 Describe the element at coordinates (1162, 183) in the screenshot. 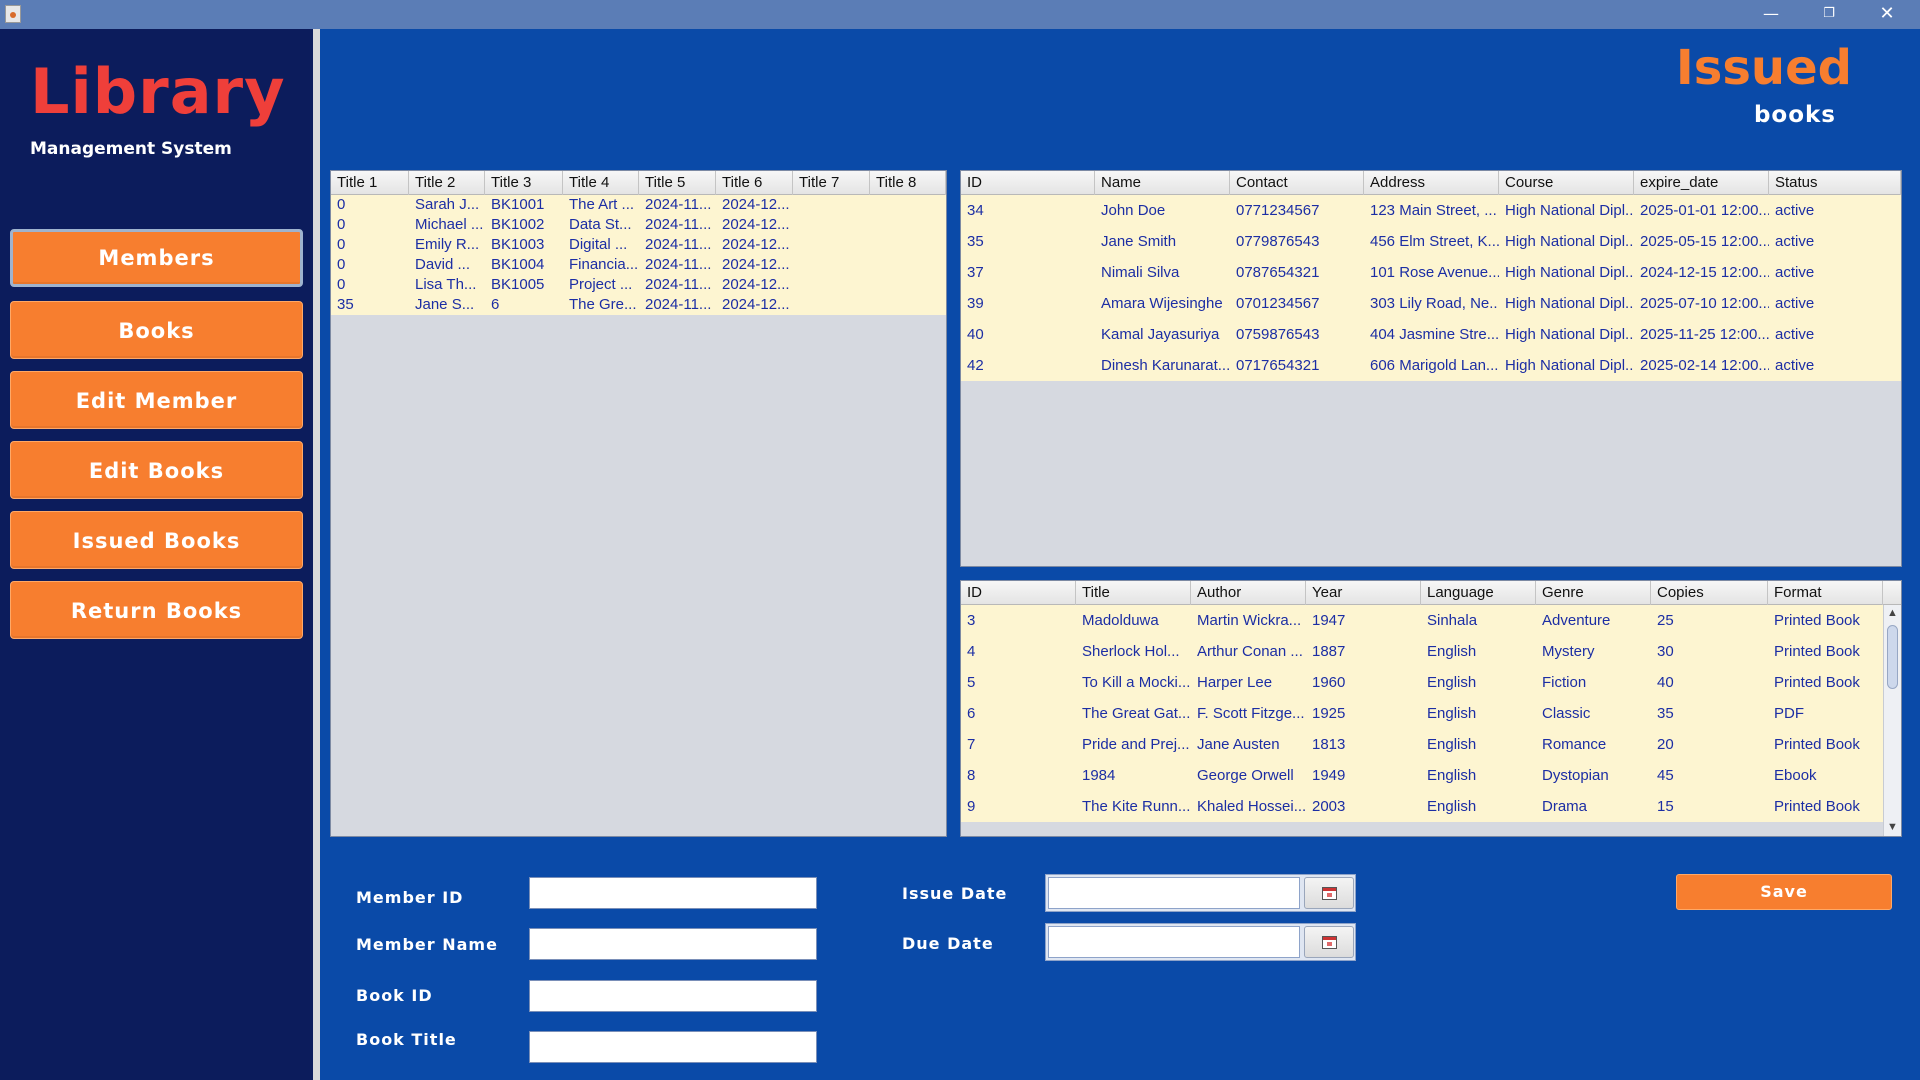

I see `column-header: Name` at that location.